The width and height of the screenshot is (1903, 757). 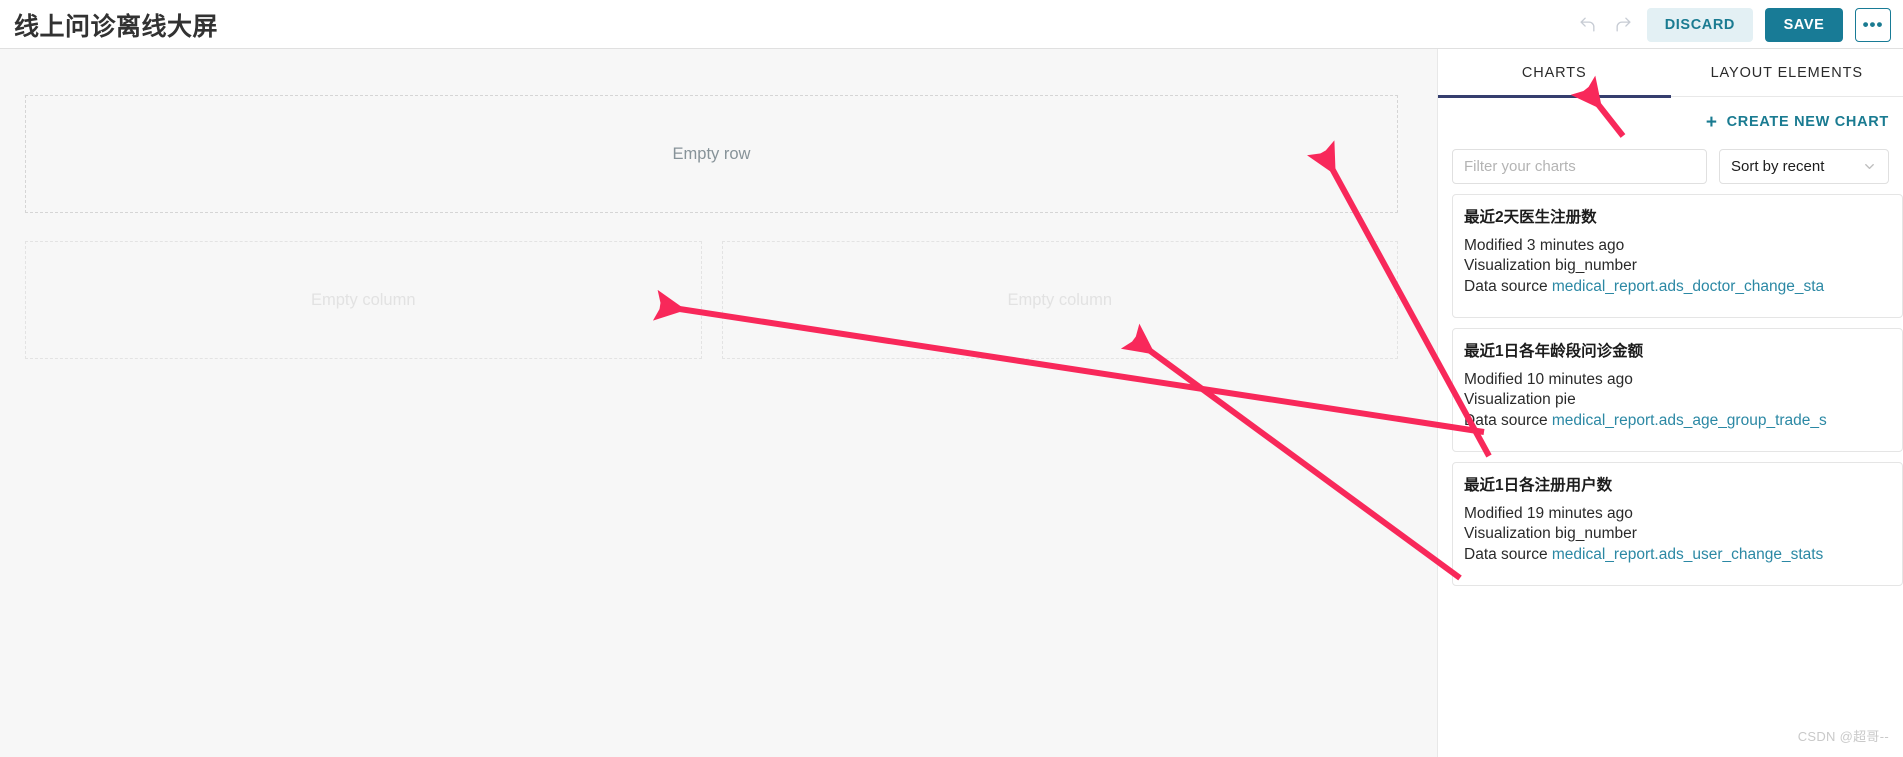 I want to click on redo-button, so click(x=1624, y=25).